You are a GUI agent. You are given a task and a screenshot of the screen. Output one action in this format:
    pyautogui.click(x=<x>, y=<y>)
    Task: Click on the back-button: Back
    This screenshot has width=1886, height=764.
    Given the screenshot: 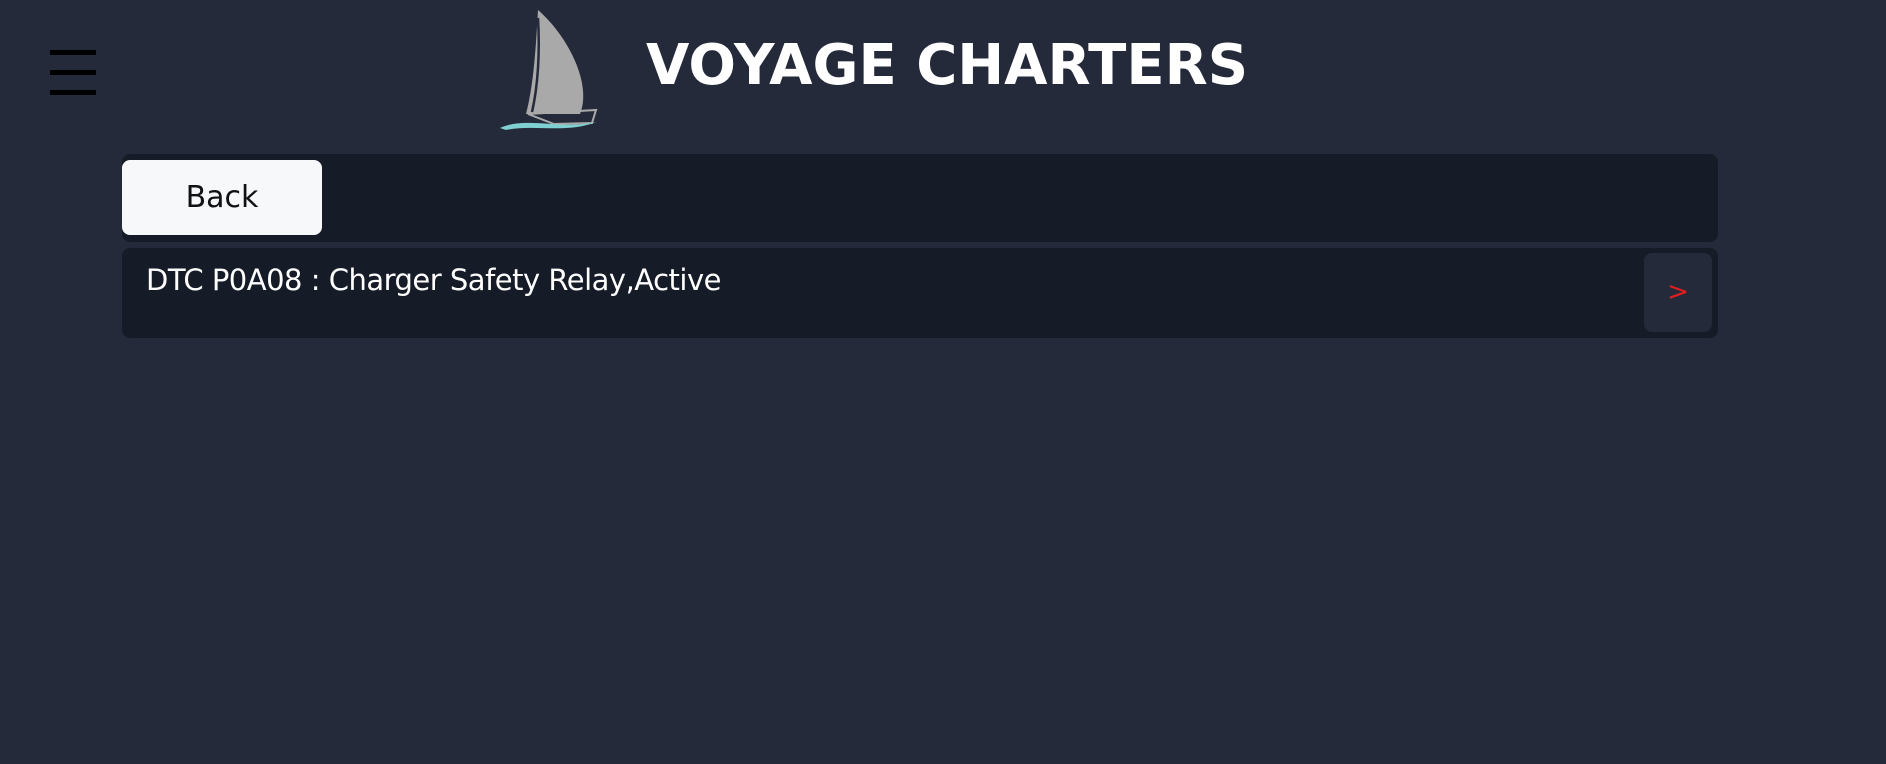 What is the action you would take?
    pyautogui.click(x=222, y=197)
    